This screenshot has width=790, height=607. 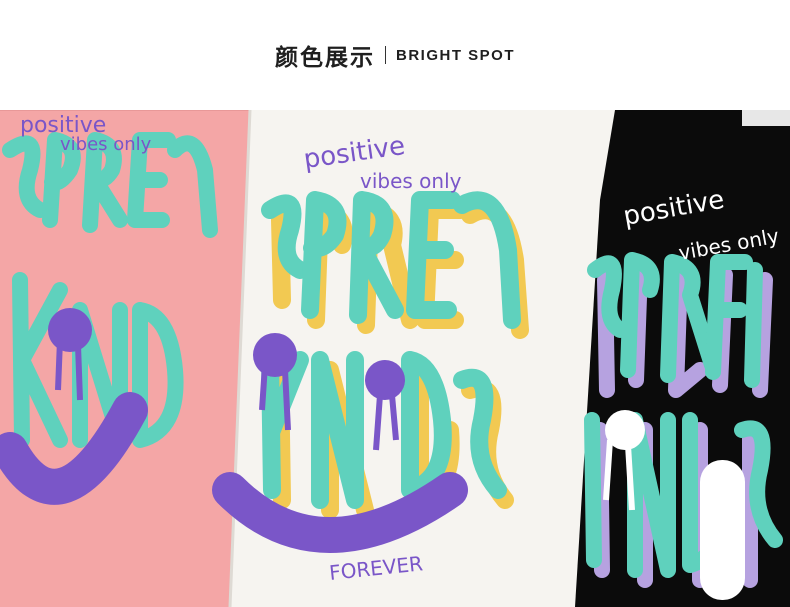 What do you see at coordinates (455, 55) in the screenshot?
I see `title-english: BRIGHT SPOT` at bounding box center [455, 55].